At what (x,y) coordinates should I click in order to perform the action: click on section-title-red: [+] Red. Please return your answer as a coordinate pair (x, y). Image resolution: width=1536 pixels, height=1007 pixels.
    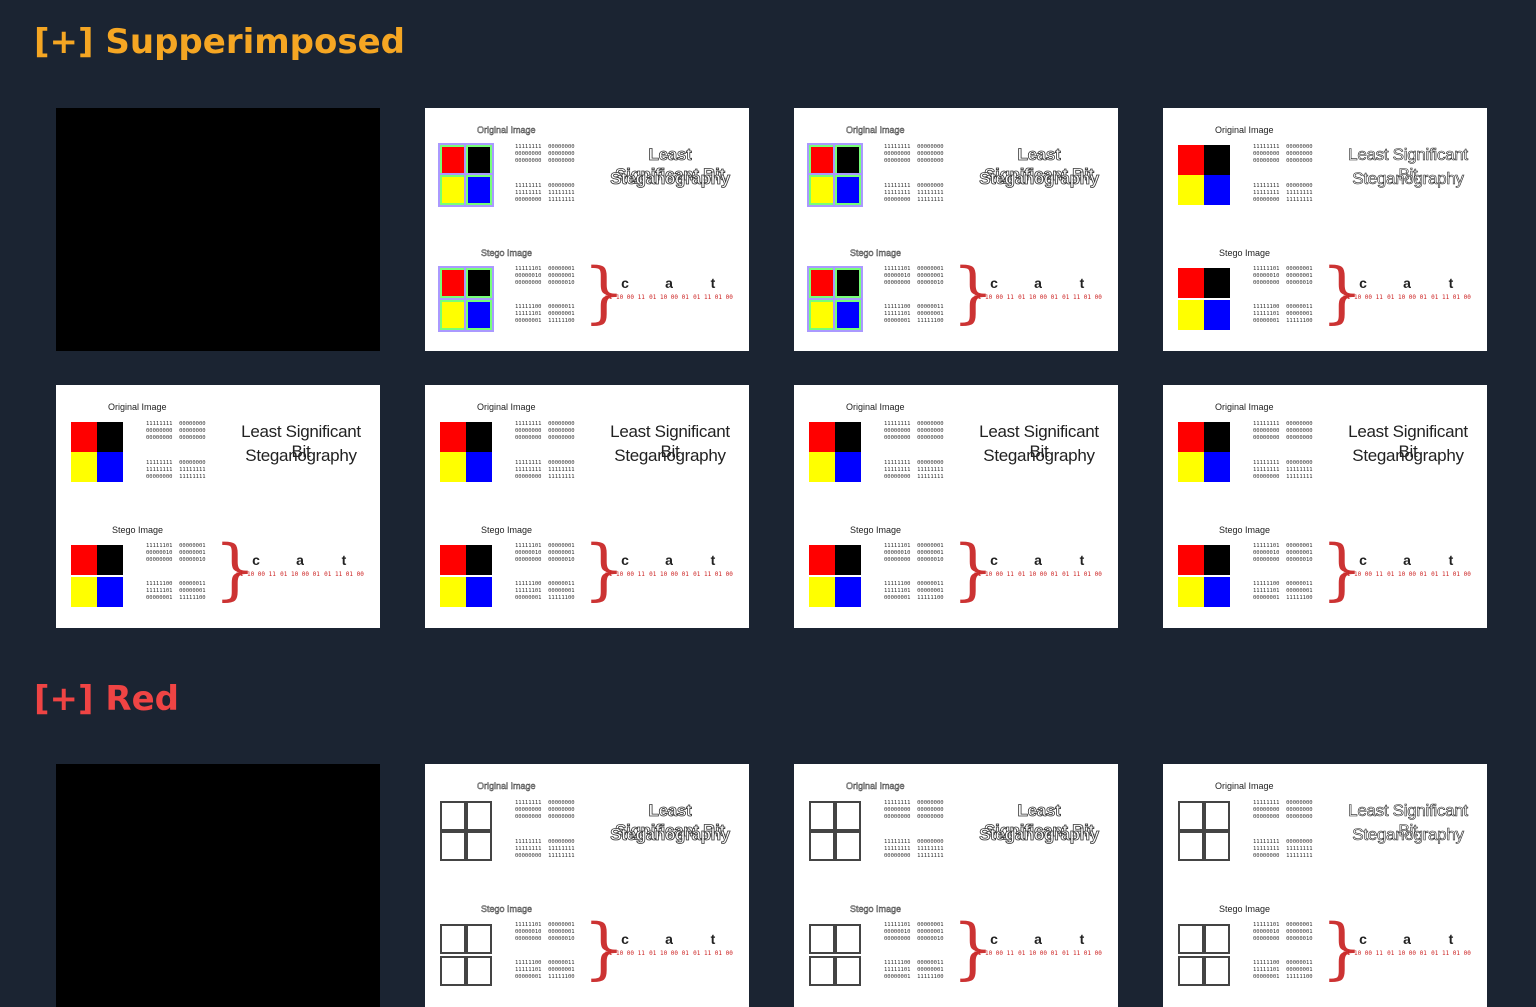
    Looking at the image, I should click on (106, 699).